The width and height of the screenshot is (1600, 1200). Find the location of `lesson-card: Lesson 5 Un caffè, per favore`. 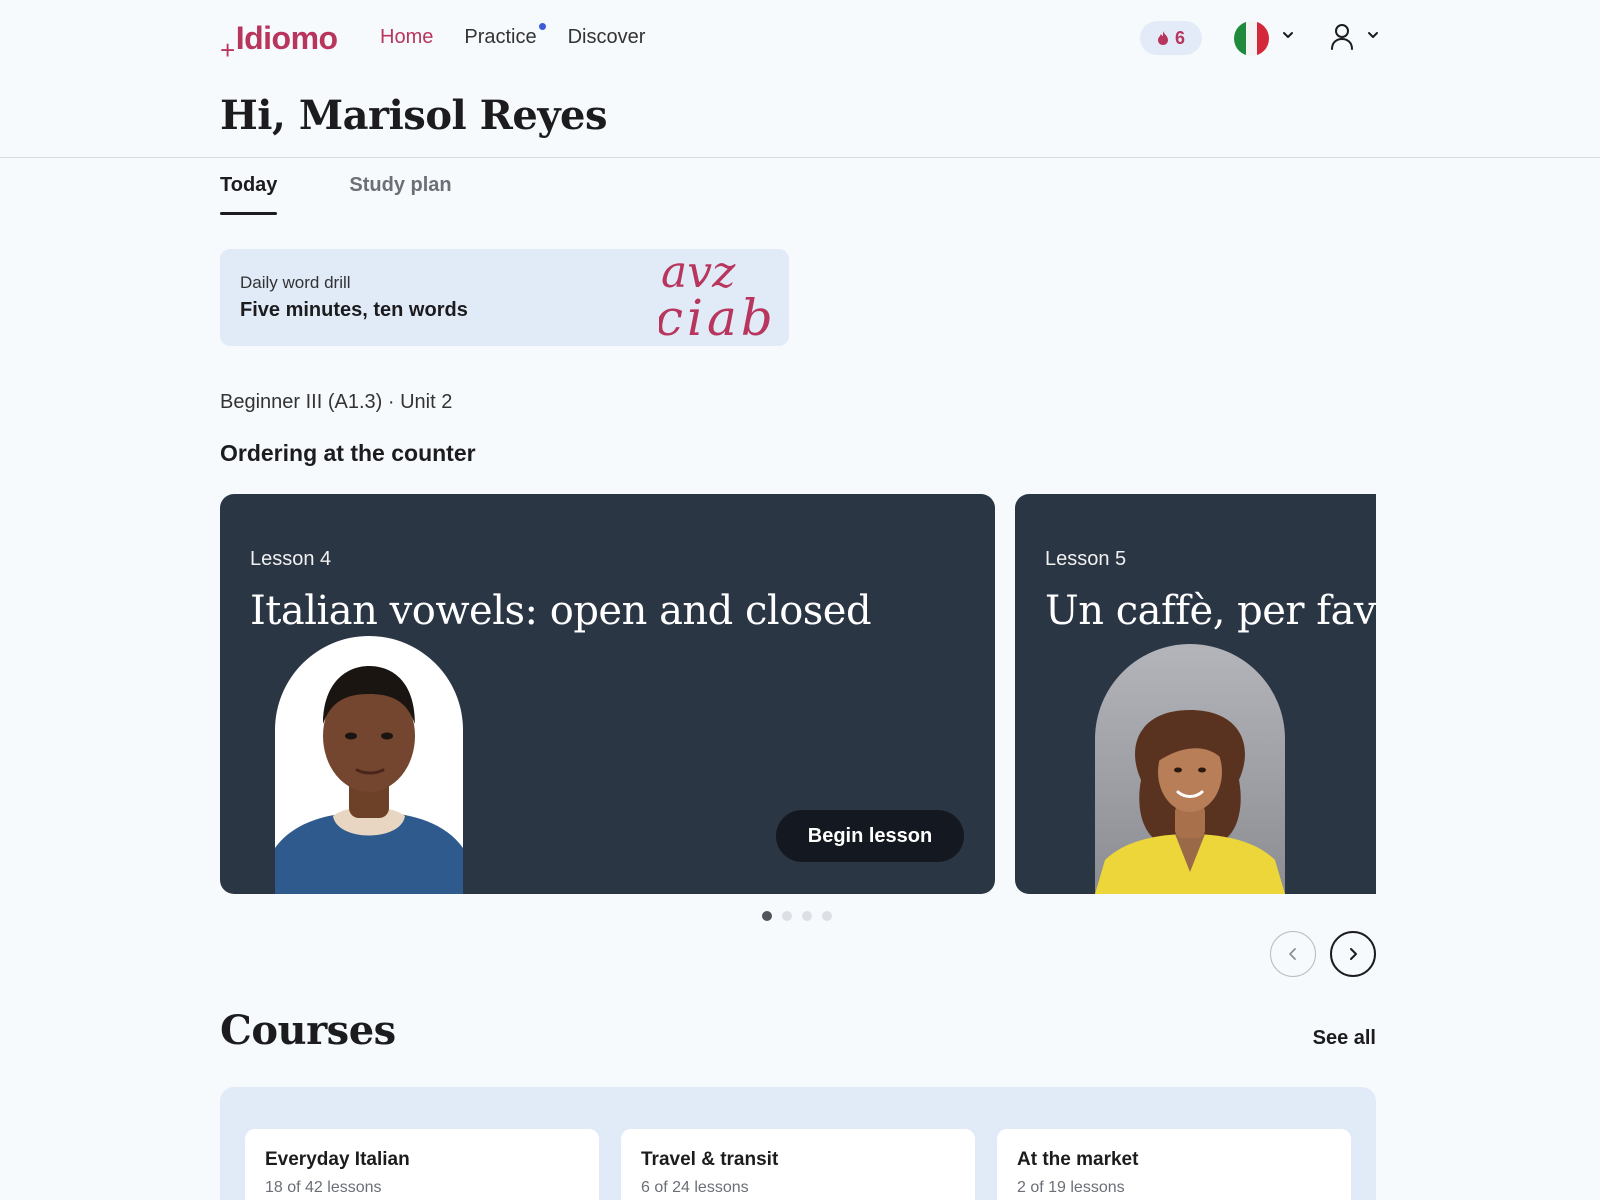

lesson-card: Lesson 5 Un caffè, per favore is located at coordinates (1195, 694).